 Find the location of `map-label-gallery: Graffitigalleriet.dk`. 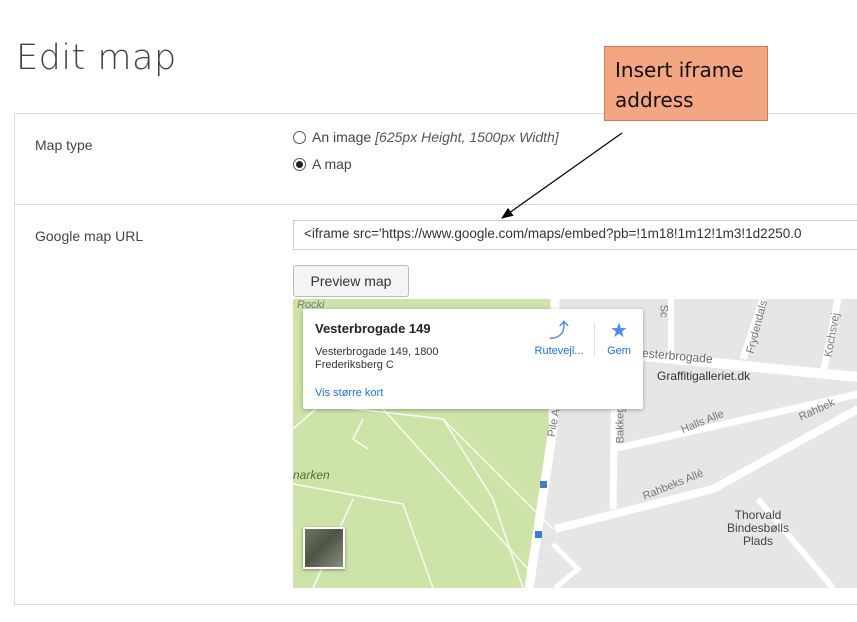

map-label-gallery: Graffitigalleriet.dk is located at coordinates (704, 376).